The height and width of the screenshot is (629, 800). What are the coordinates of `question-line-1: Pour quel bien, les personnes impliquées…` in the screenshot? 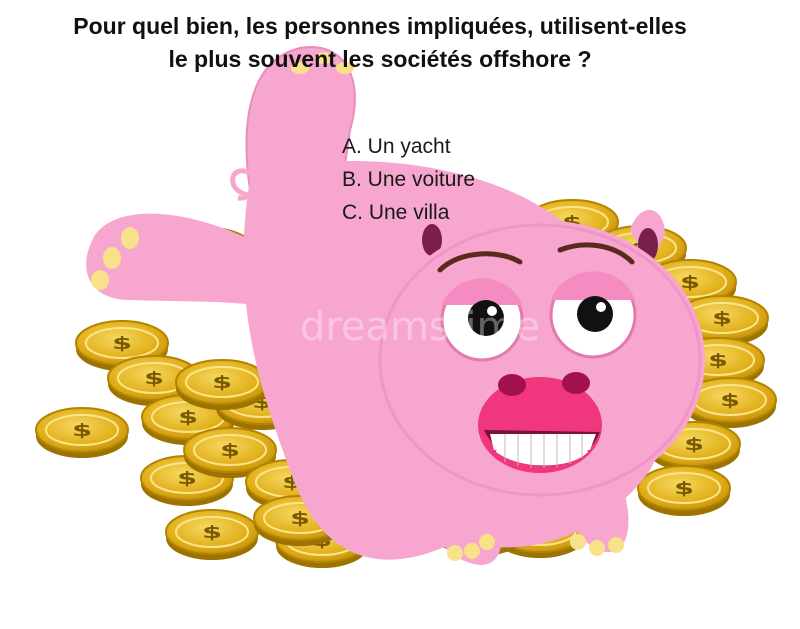 It's located at (380, 26).